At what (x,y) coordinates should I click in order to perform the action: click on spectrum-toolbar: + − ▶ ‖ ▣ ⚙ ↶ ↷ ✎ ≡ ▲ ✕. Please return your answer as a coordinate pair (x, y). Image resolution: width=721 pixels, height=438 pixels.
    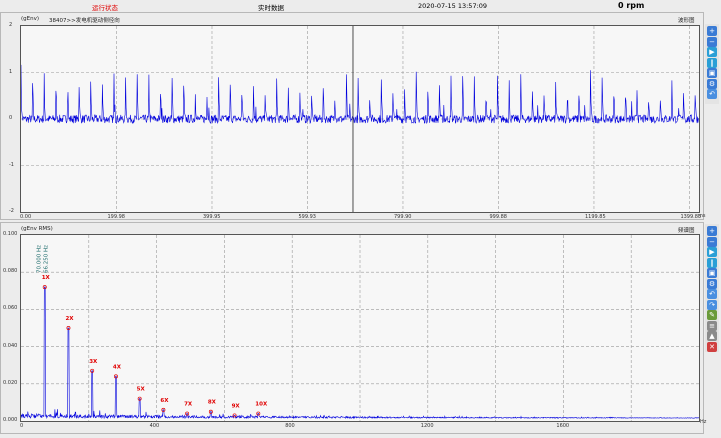
    Looking at the image, I should click on (712, 288).